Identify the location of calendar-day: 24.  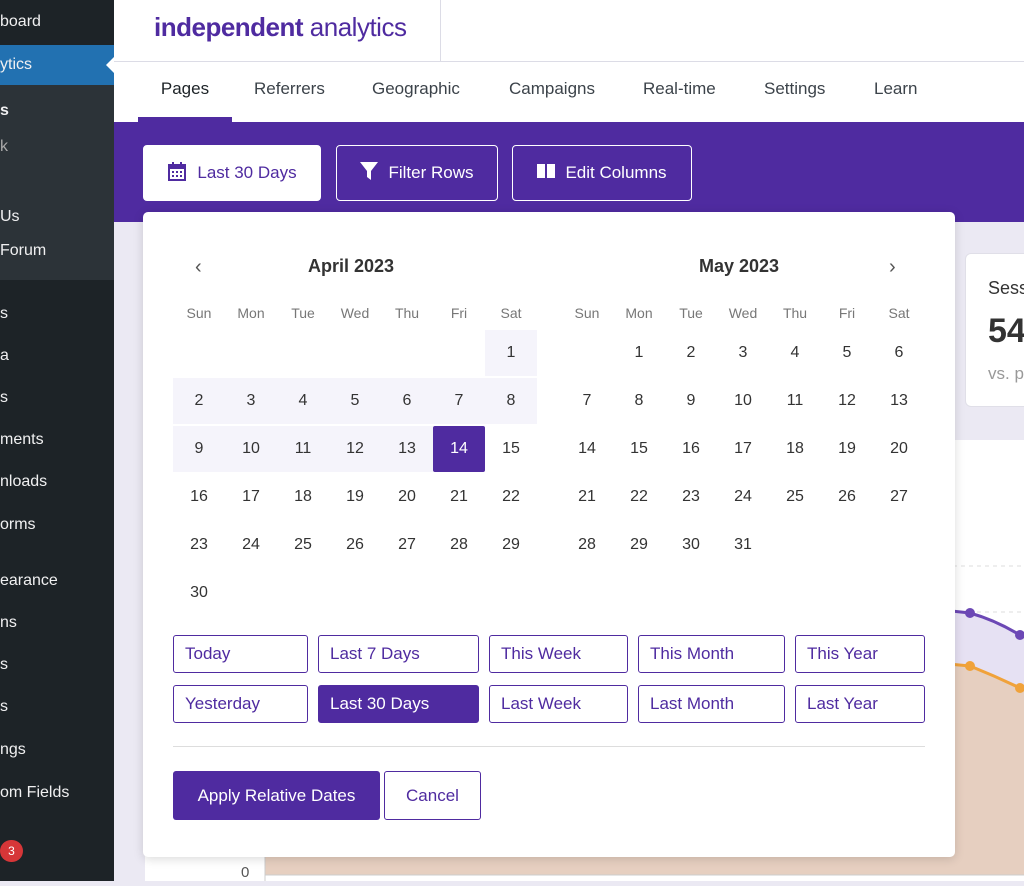
(743, 497).